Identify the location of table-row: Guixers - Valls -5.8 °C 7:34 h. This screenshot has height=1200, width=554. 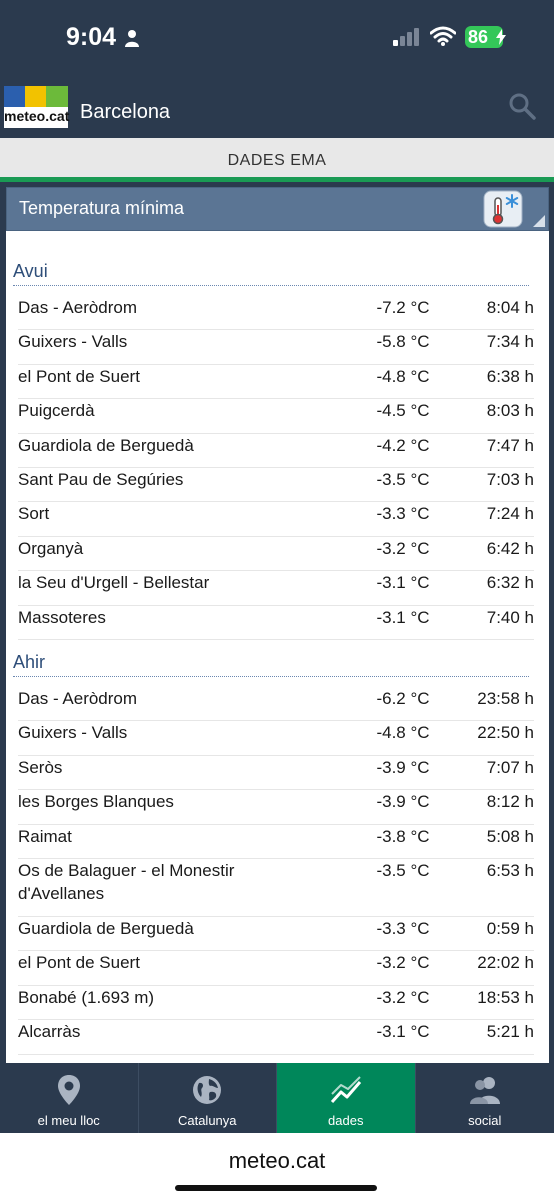
(276, 347).